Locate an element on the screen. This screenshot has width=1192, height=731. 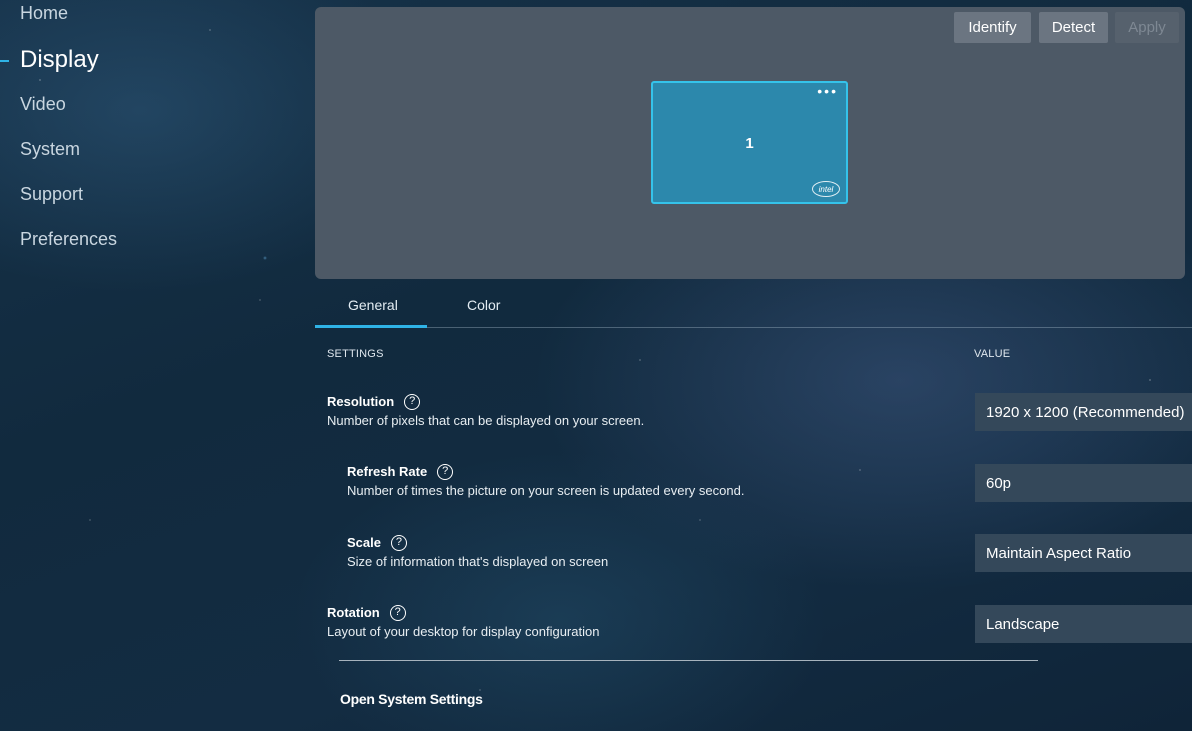
monitor-tile-1: ••• 1 intel is located at coordinates (749, 142).